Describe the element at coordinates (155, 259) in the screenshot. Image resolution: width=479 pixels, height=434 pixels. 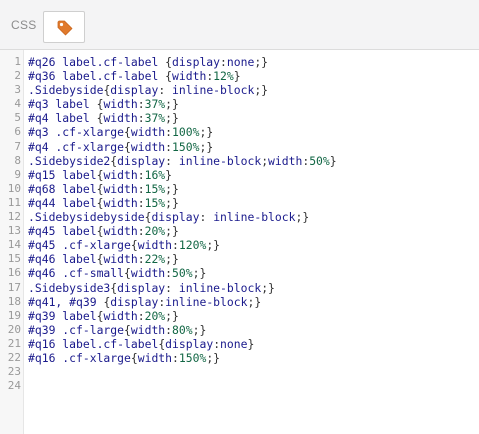
I see `code-token: 22%` at that location.